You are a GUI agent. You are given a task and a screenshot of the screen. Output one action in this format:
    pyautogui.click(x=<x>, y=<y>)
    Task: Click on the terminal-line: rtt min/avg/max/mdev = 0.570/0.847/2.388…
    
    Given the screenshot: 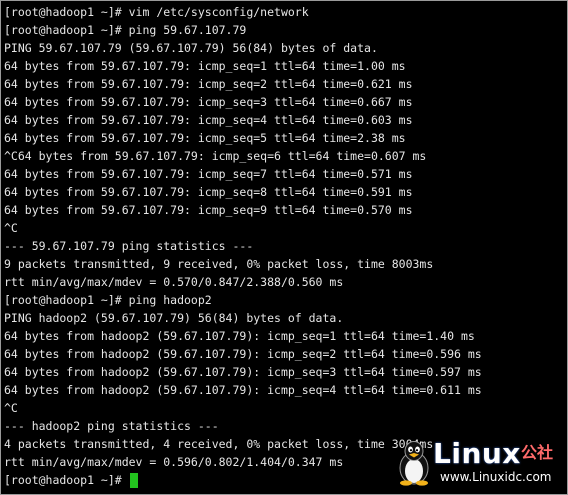 What is the action you would take?
    pyautogui.click(x=174, y=282)
    